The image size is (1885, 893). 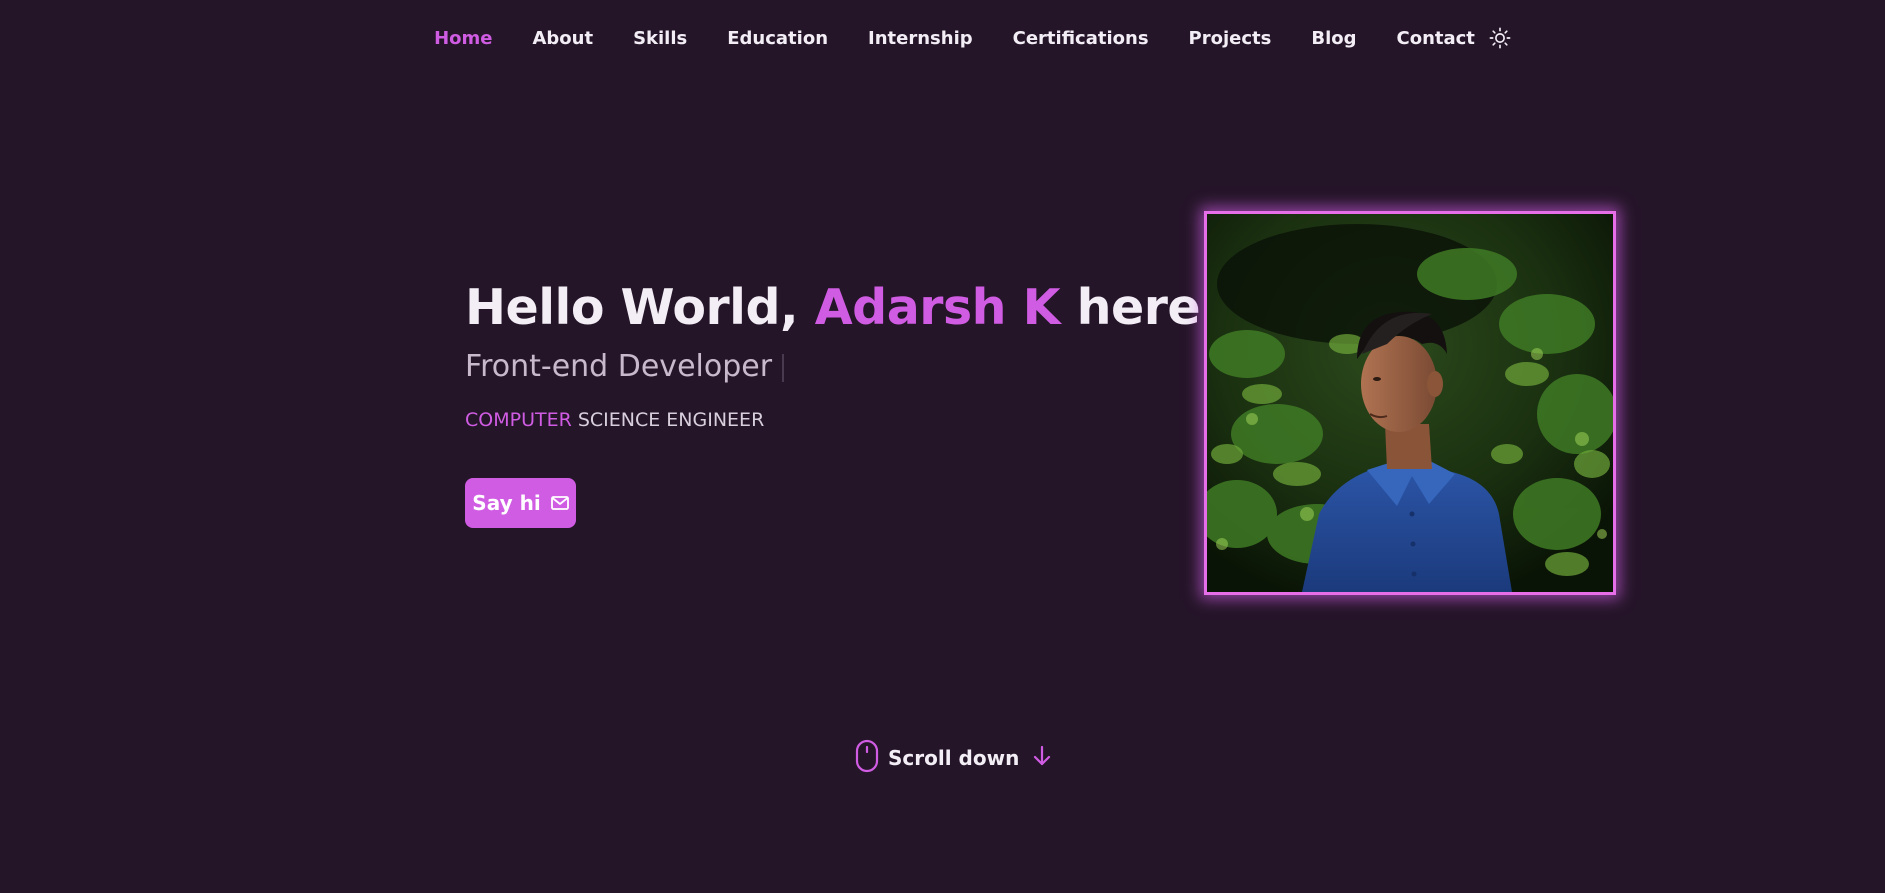 What do you see at coordinates (783, 367) in the screenshot?
I see `typing-cursor` at bounding box center [783, 367].